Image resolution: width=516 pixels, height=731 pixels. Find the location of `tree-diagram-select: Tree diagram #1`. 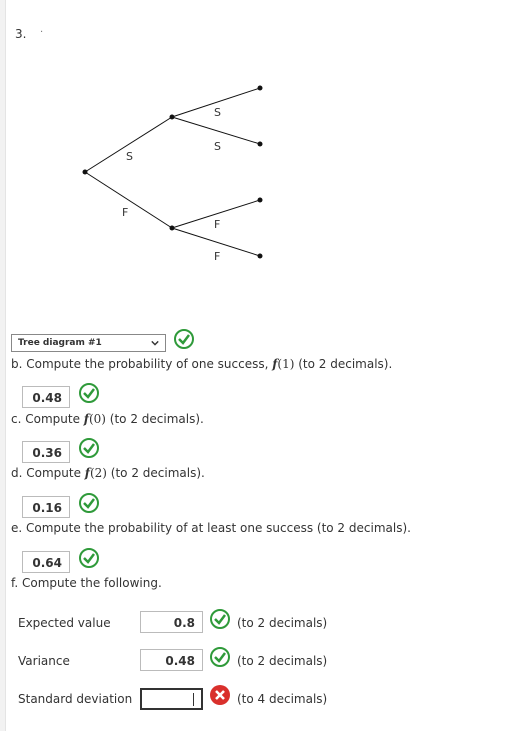

tree-diagram-select: Tree diagram #1 is located at coordinates (88, 343).